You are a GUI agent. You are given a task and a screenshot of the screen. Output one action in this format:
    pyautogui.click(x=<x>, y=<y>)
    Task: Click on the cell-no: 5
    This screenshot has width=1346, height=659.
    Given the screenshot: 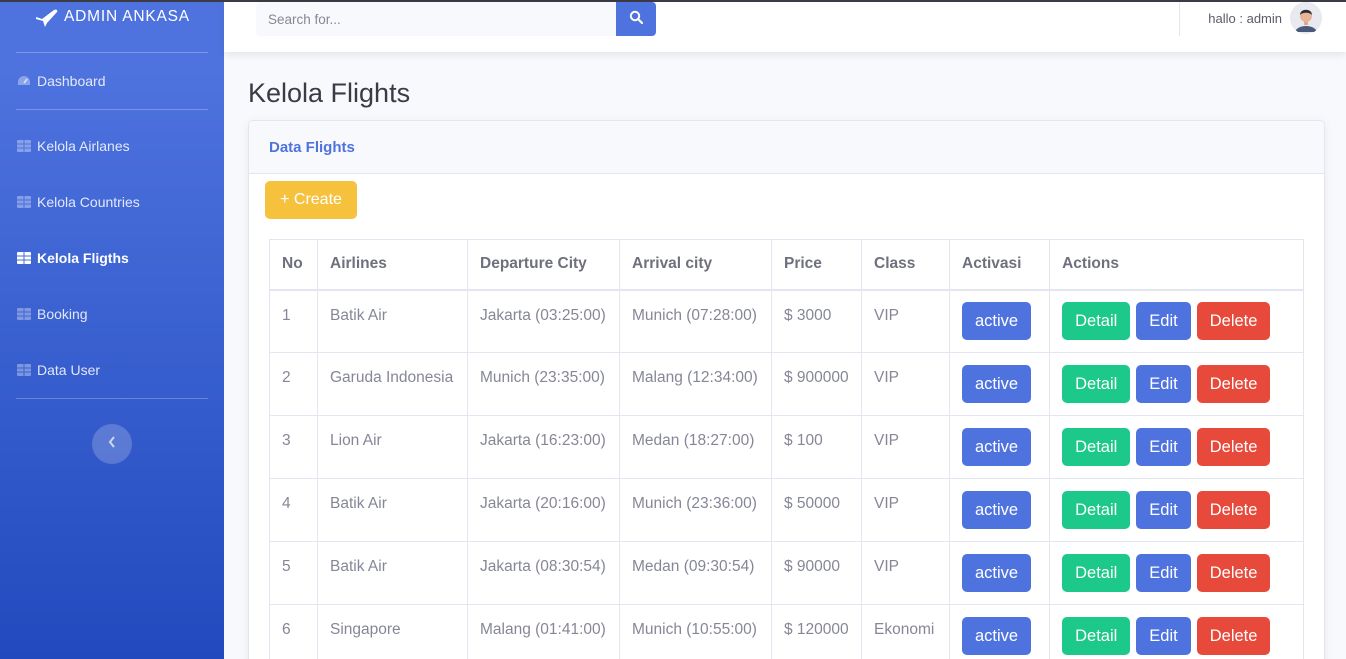 What is the action you would take?
    pyautogui.click(x=293, y=573)
    